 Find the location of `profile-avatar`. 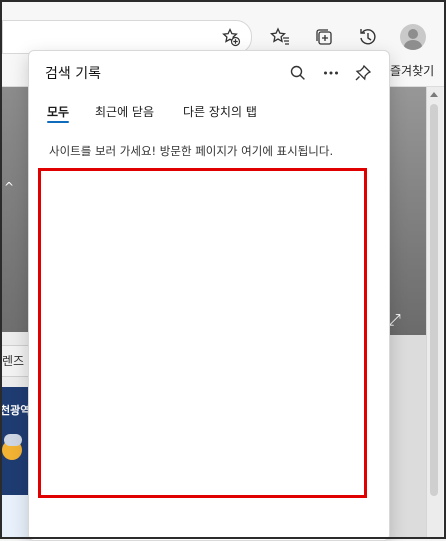

profile-avatar is located at coordinates (413, 37).